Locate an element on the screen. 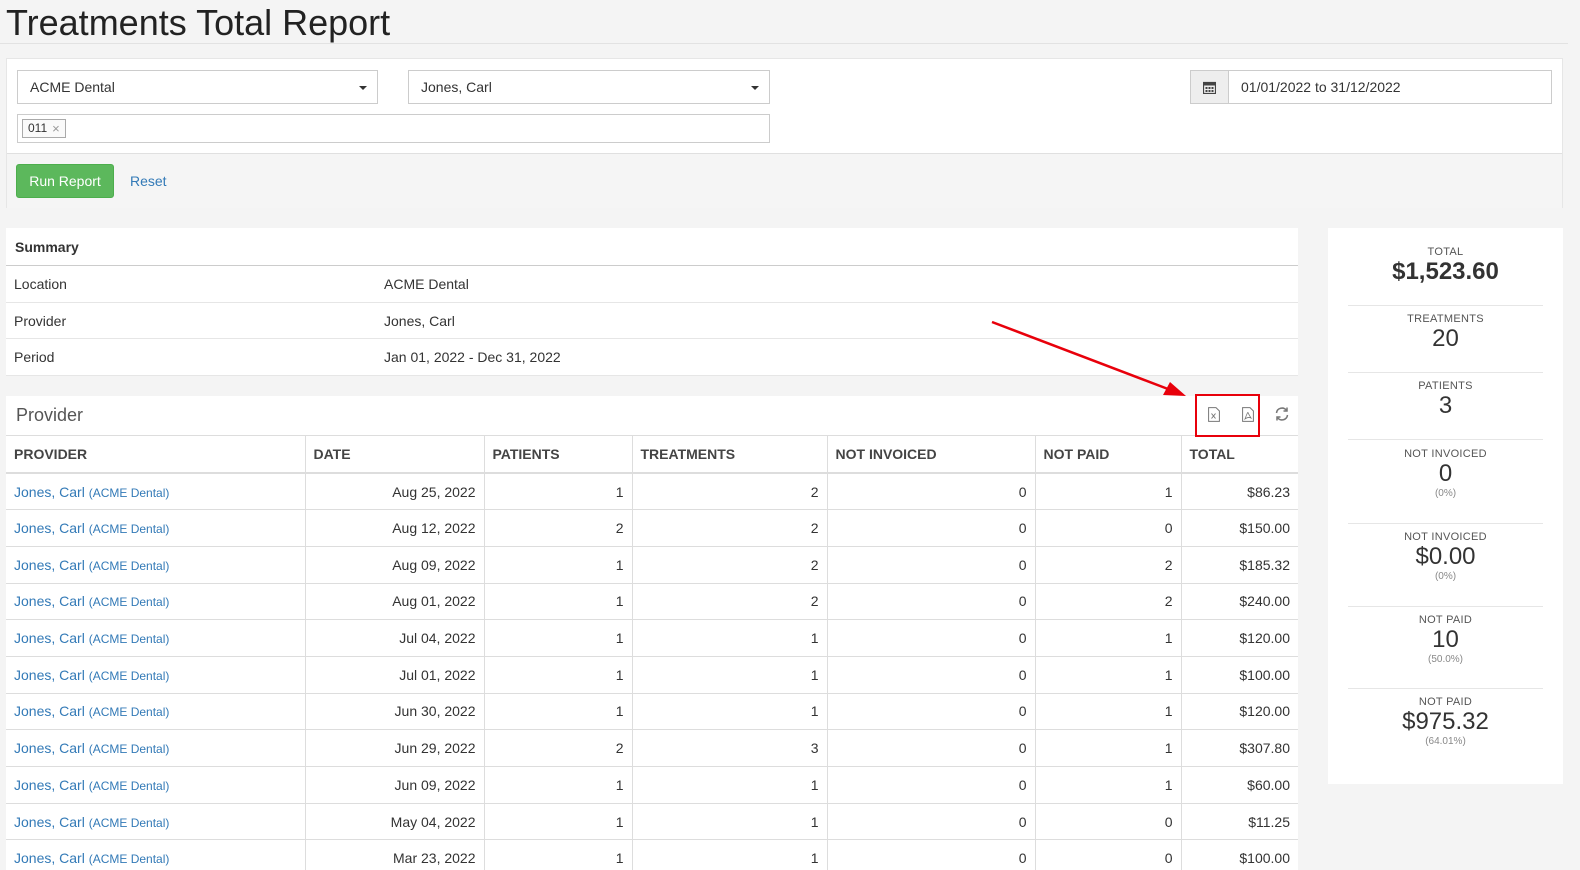  column-header: PROVIDER is located at coordinates (156, 455).